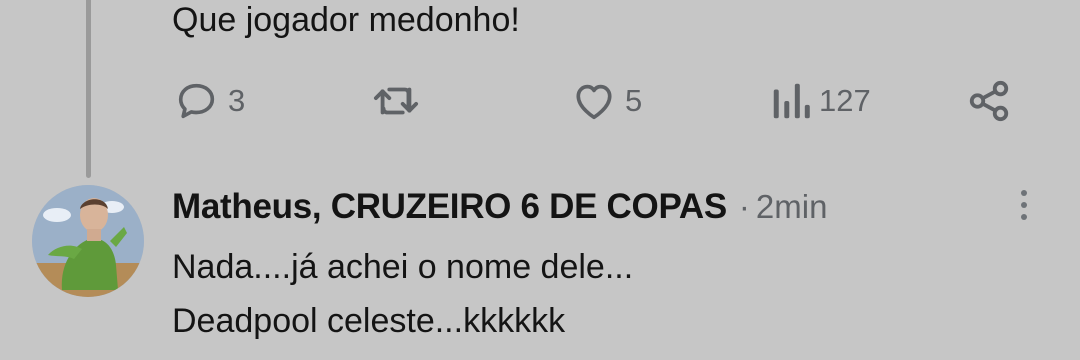 The image size is (1080, 360). Describe the element at coordinates (594, 101) in the screenshot. I see `heart-icon` at that location.